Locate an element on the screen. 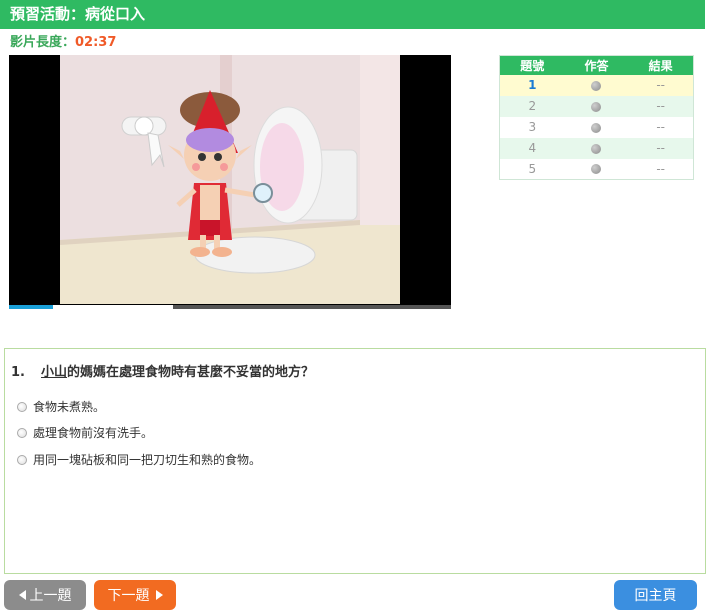 This screenshot has height=614, width=719. previous-question-label: 上一題 is located at coordinates (50, 596).